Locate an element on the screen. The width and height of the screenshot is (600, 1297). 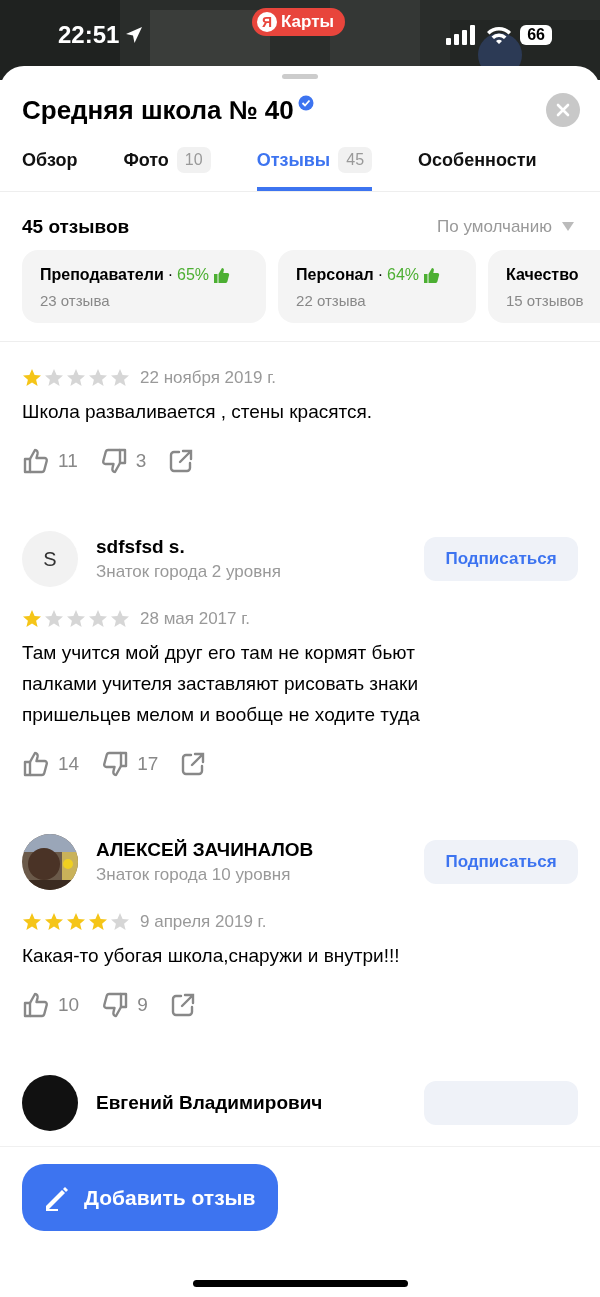
battery-level: 66 is located at coordinates (536, 35).